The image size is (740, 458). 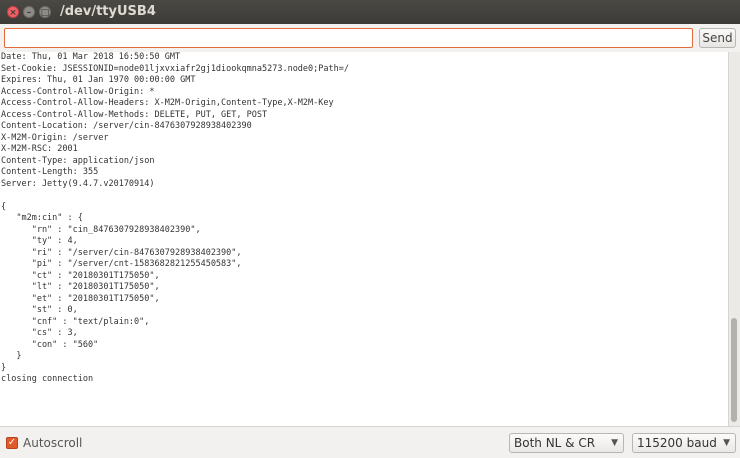 What do you see at coordinates (677, 443) in the screenshot?
I see `baud-rate-value: 115200 baud` at bounding box center [677, 443].